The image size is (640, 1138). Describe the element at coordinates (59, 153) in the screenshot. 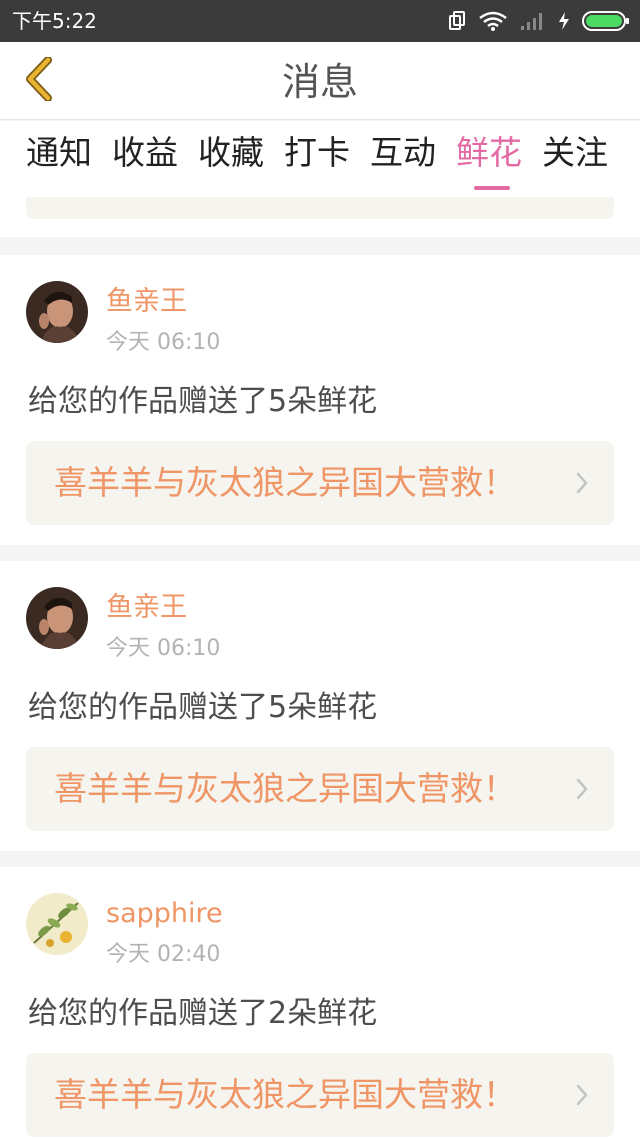

I see `tab-notifications: 通知` at that location.